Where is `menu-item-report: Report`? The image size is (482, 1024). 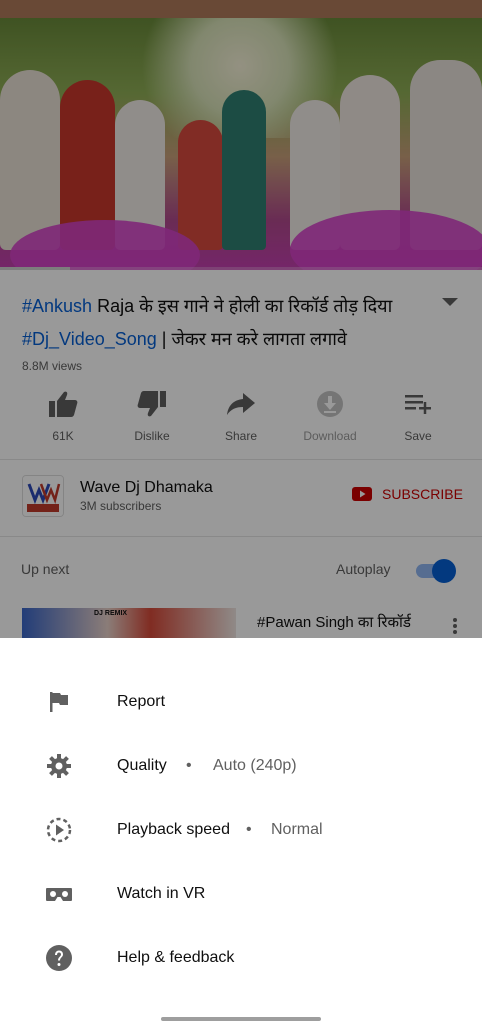 menu-item-report: Report is located at coordinates (241, 702).